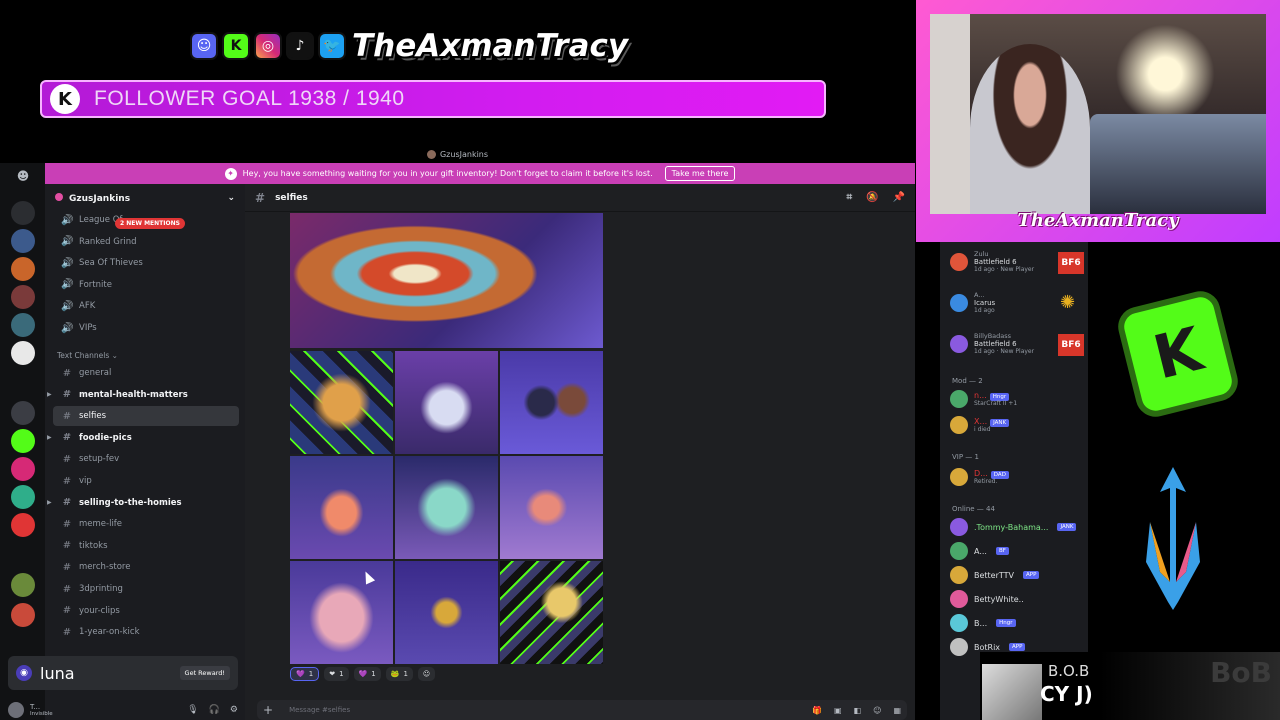 Image resolution: width=1280 pixels, height=720 pixels. Describe the element at coordinates (1017, 575) in the screenshot. I see `member-item: BetterTTV APP` at that location.